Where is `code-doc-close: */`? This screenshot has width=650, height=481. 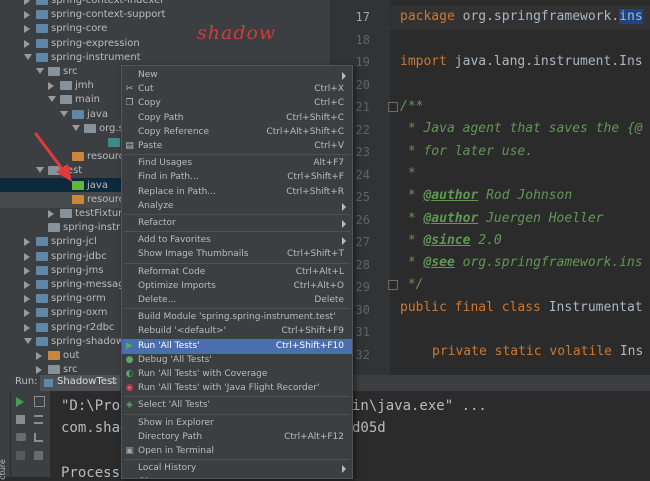
code-doc-close: */ is located at coordinates (412, 284).